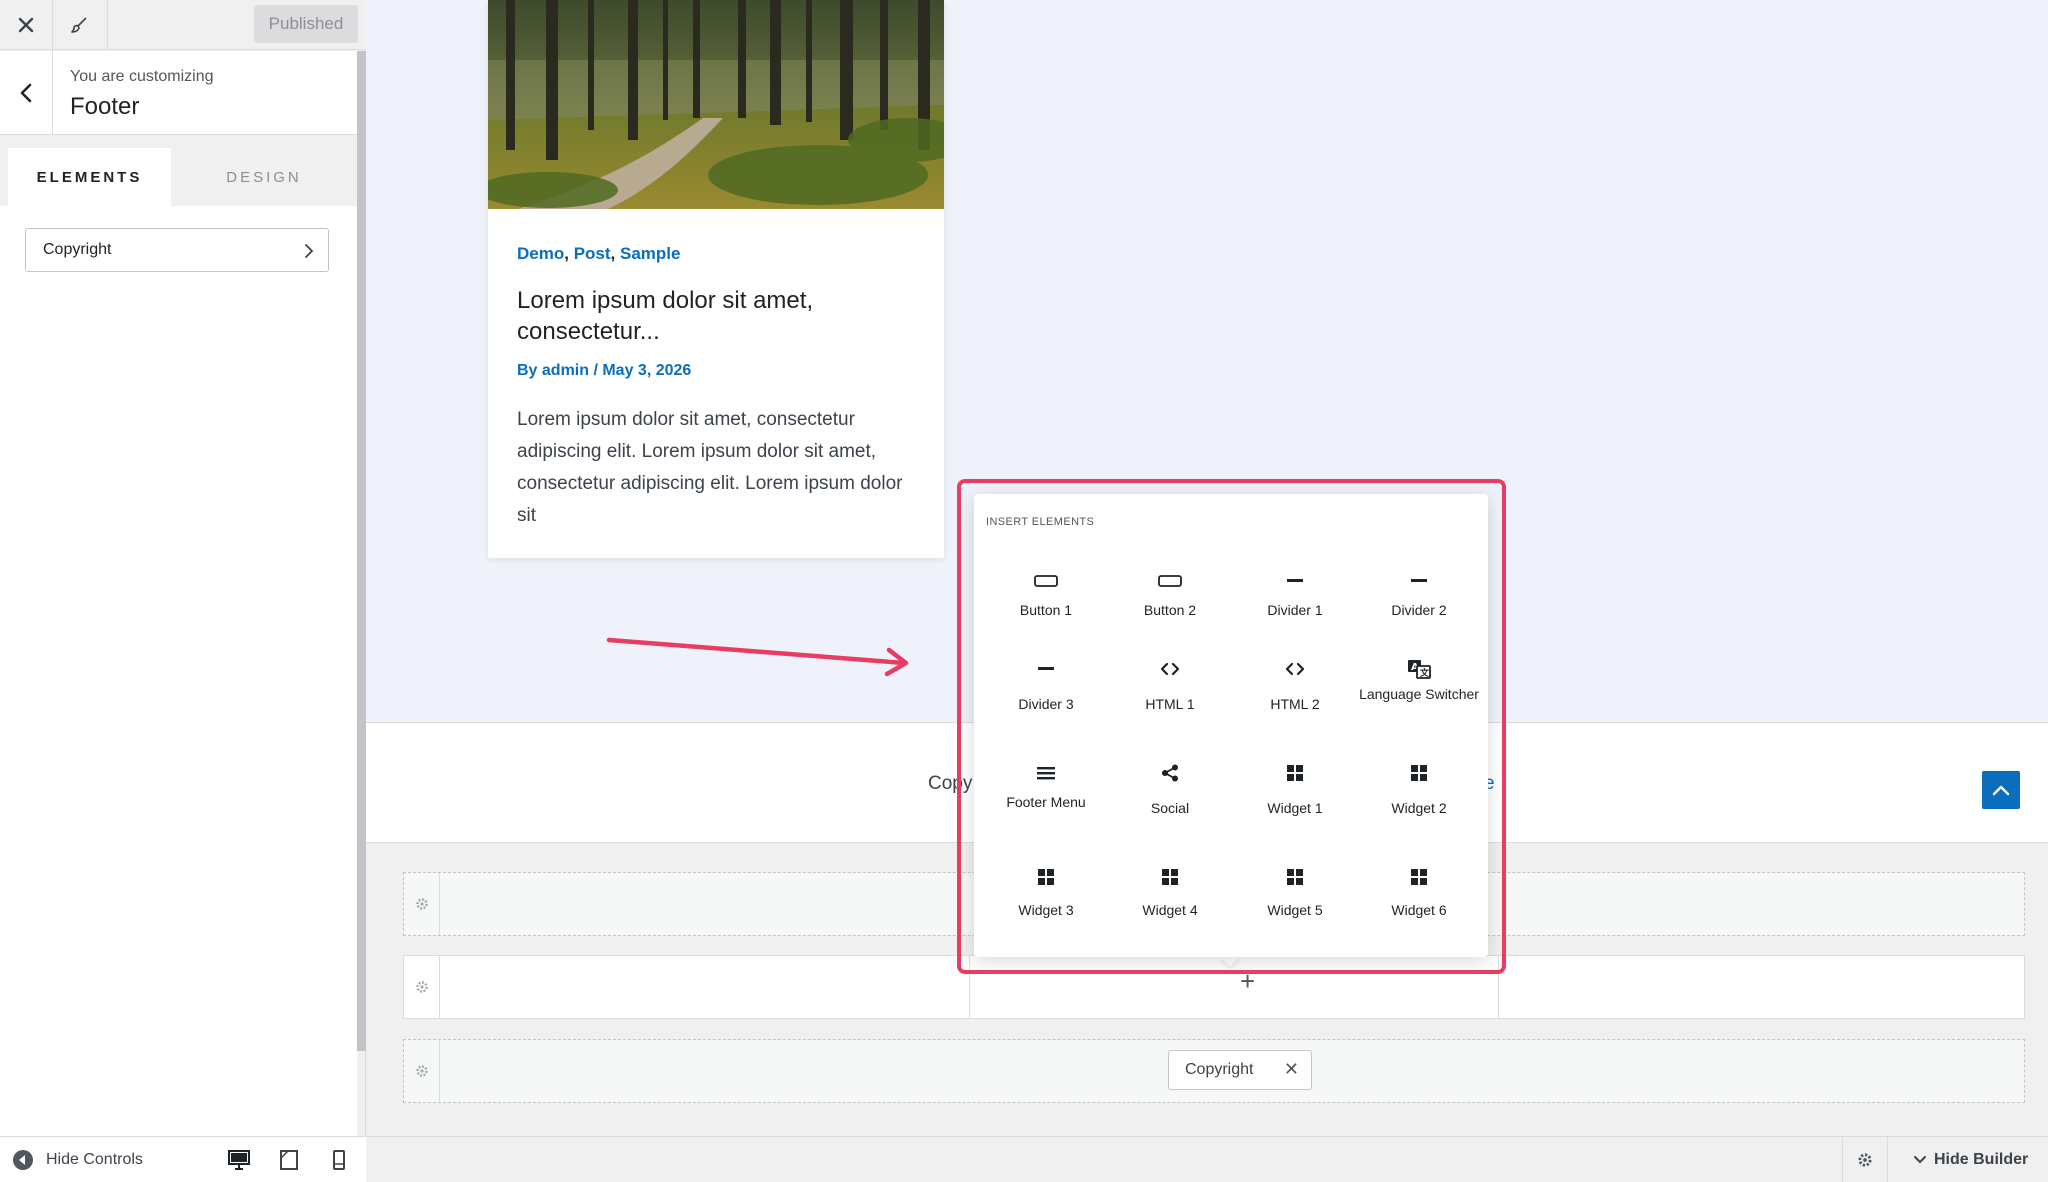  What do you see at coordinates (650, 253) in the screenshot?
I see `category-link: Sample` at bounding box center [650, 253].